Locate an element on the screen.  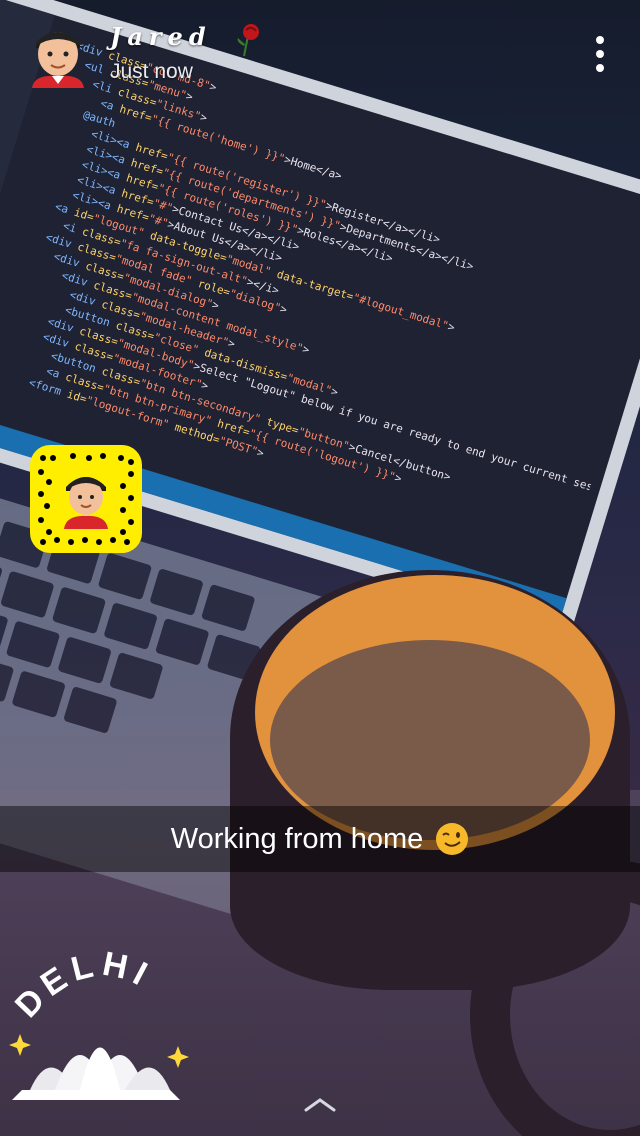
username: Jared is located at coordinates (161, 36).